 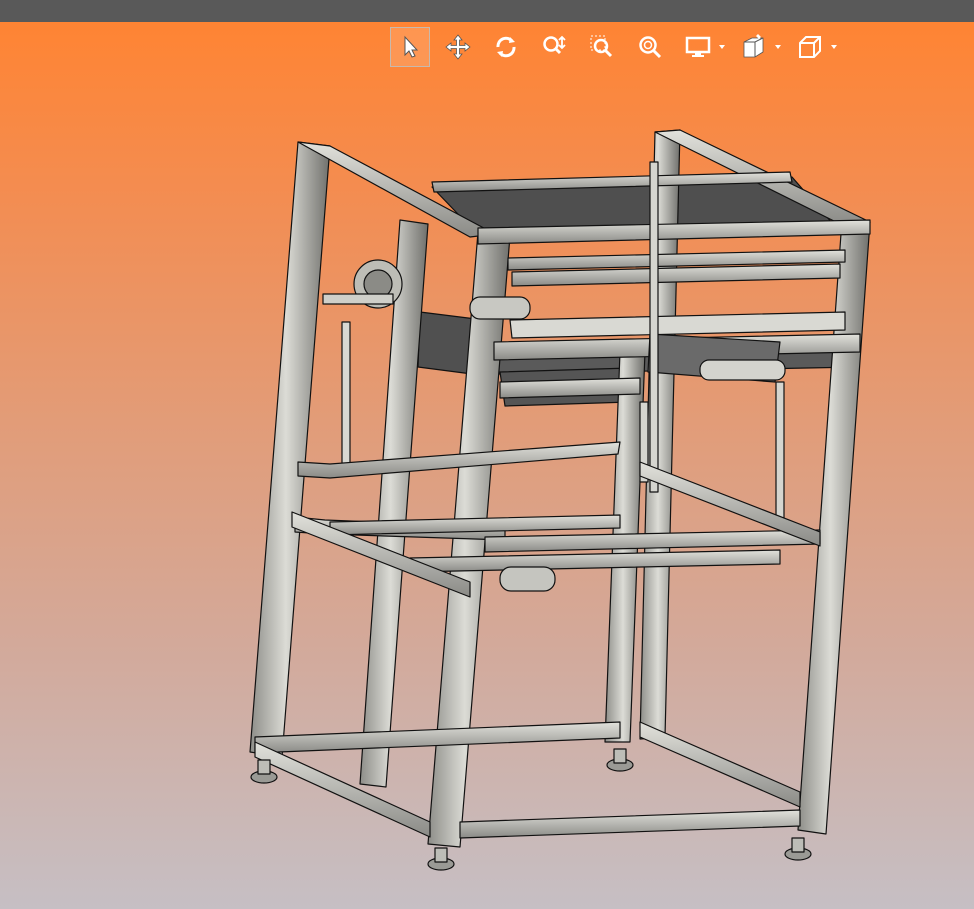 I want to click on zoom-fit-tool-button, so click(x=650, y=47).